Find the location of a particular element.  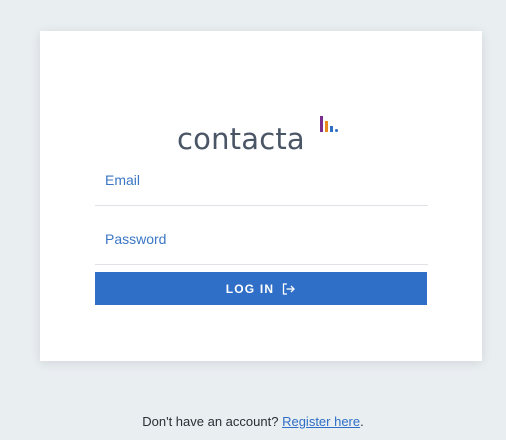

login-button: LOG IN is located at coordinates (261, 288).